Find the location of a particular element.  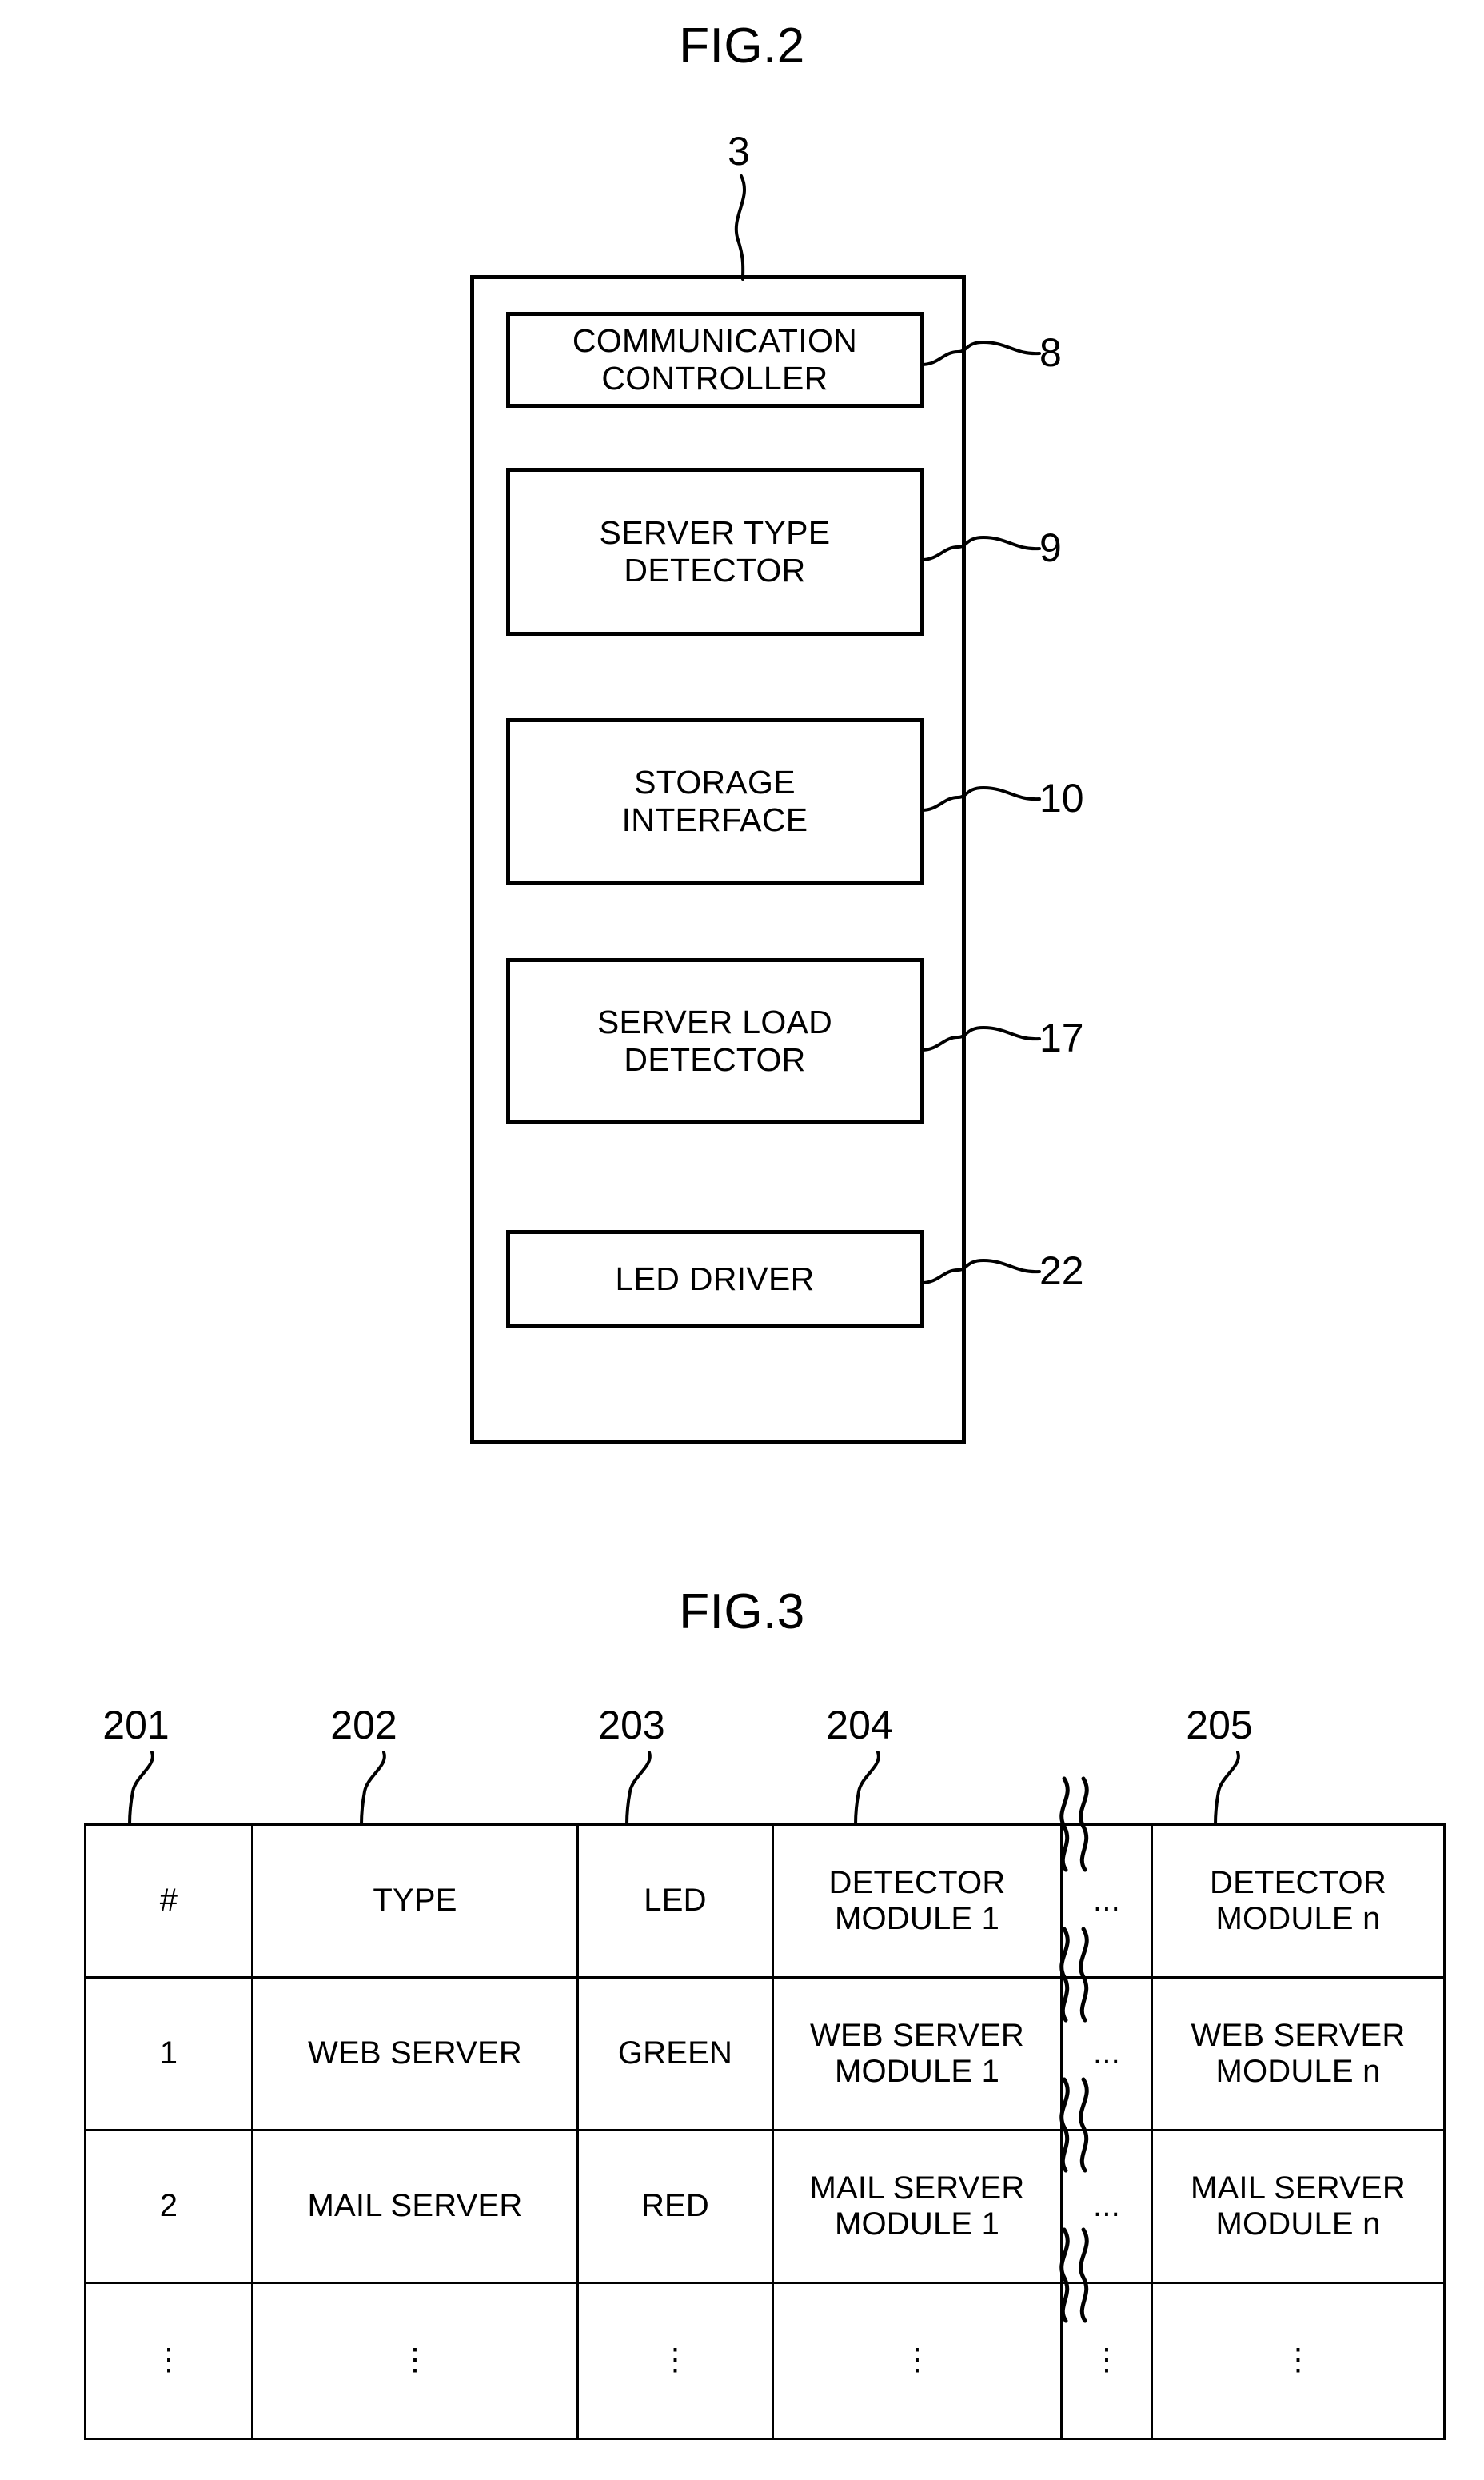

cell-number: 1 is located at coordinates (168, 2054).